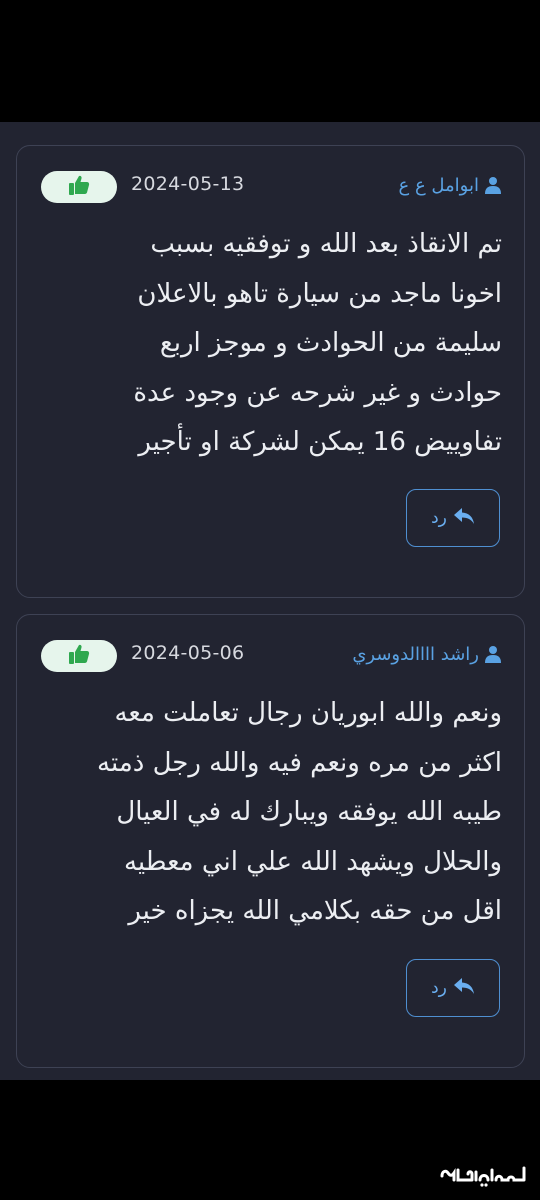 This screenshot has width=540, height=1200. I want to click on comment-author: راشد اااالدوسري, so click(427, 654).